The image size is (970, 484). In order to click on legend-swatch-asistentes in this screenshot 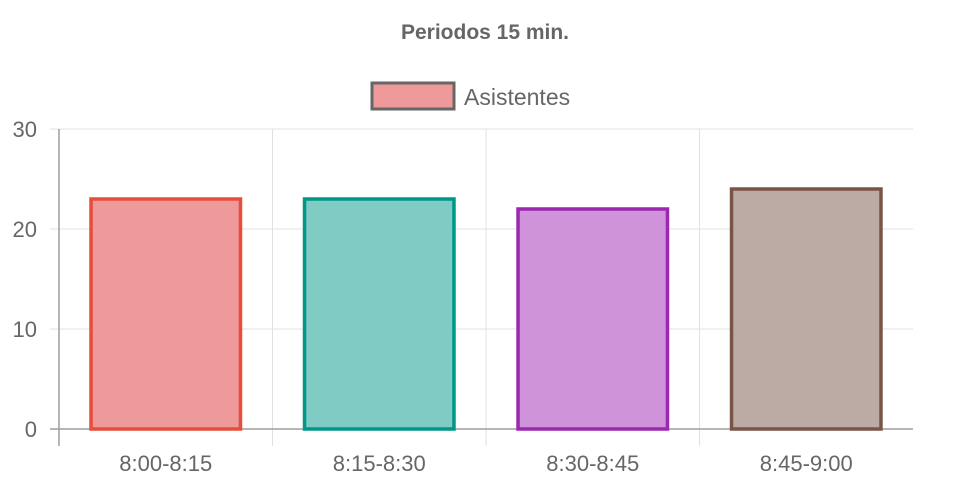, I will do `click(413, 96)`.